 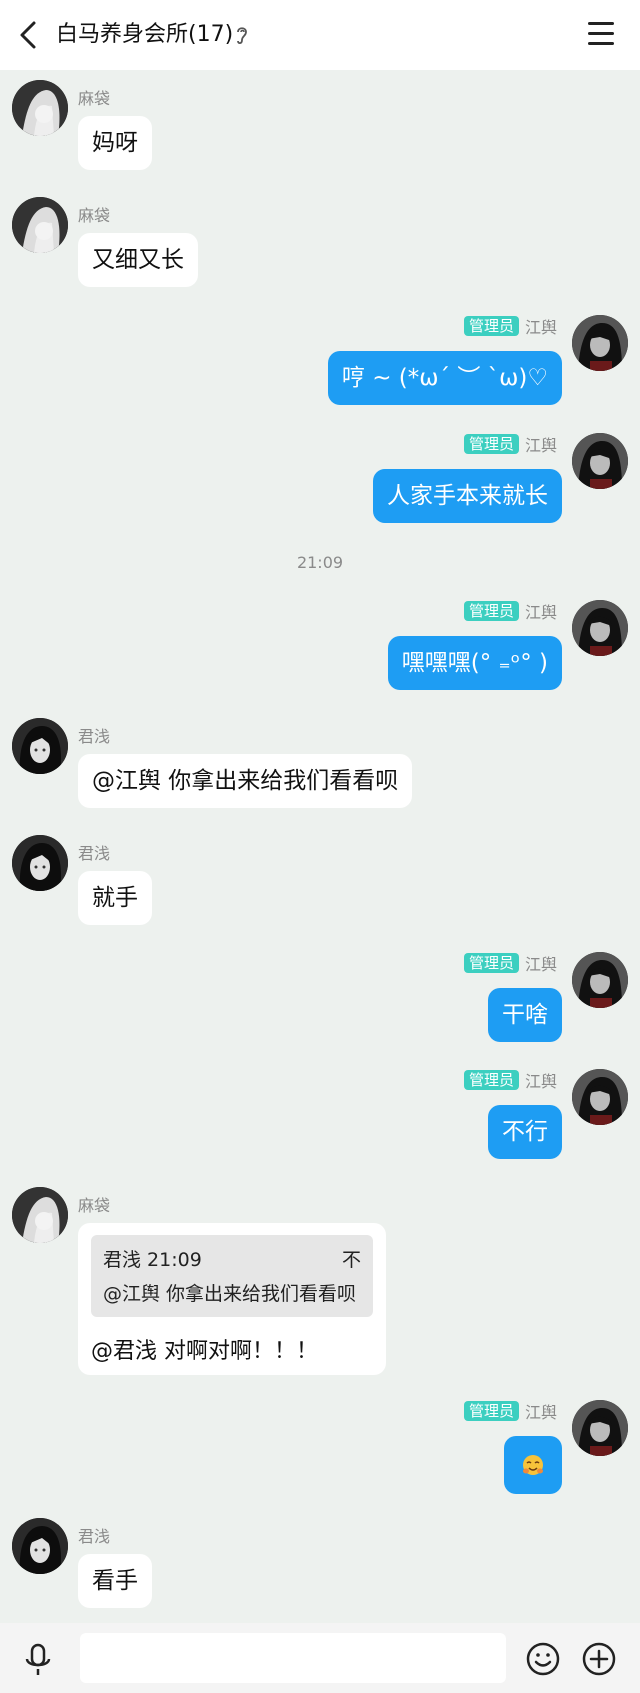 I want to click on message-input, so click(x=293, y=1658).